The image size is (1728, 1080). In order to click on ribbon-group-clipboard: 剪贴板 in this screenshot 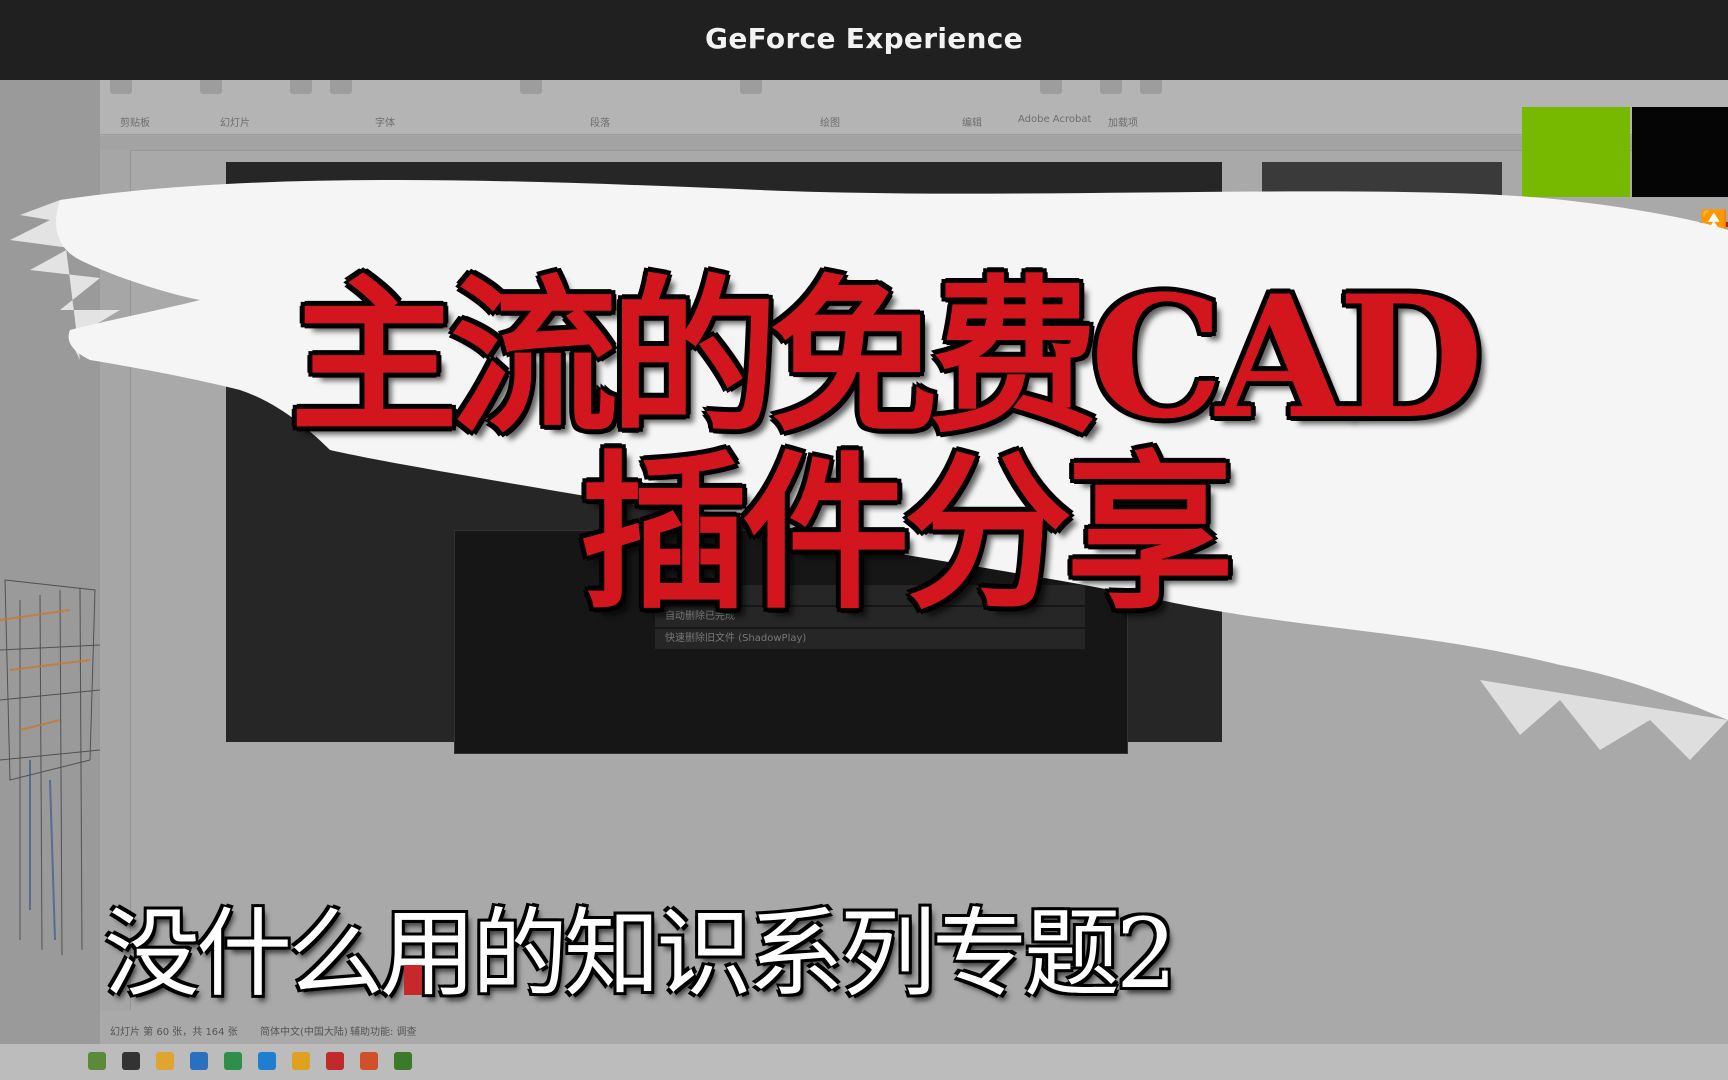, I will do `click(135, 123)`.